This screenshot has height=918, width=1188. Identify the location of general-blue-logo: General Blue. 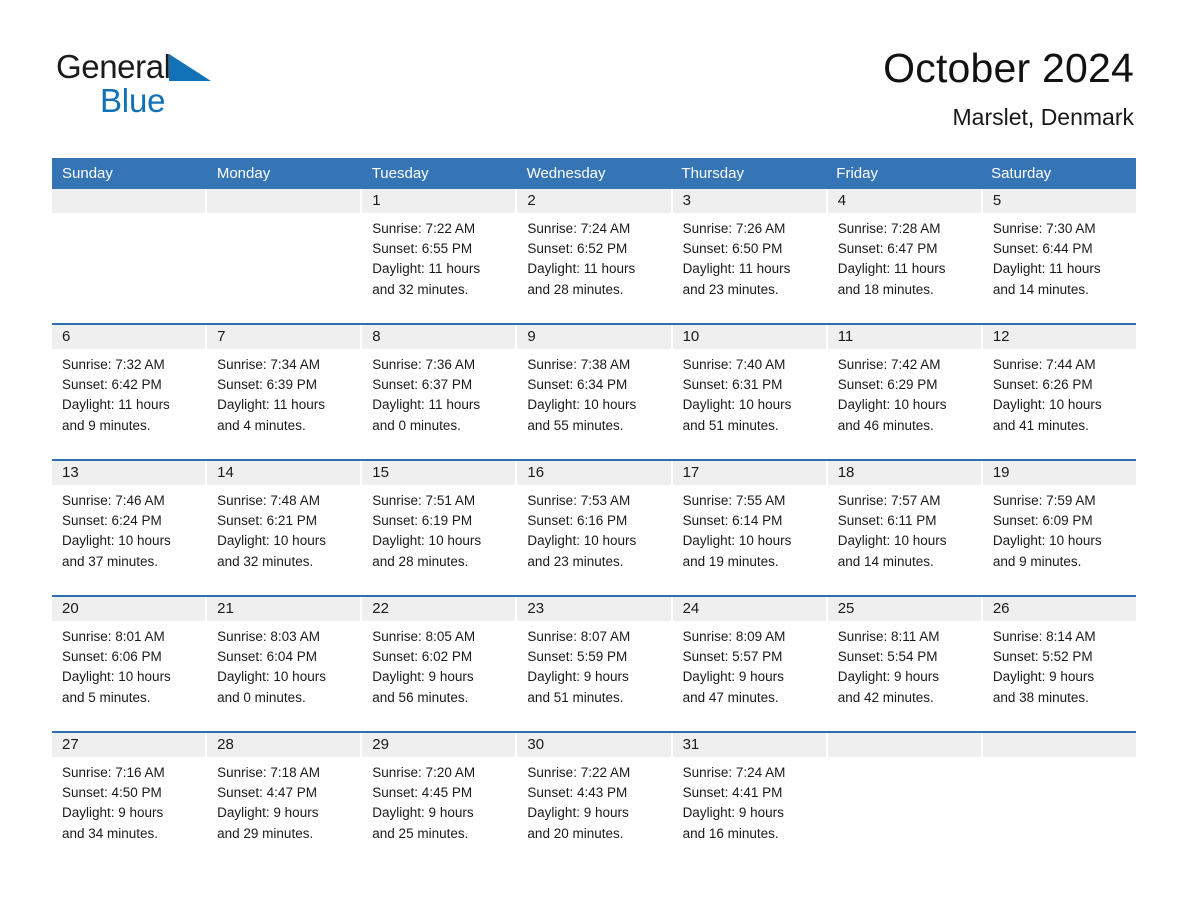
(133, 83).